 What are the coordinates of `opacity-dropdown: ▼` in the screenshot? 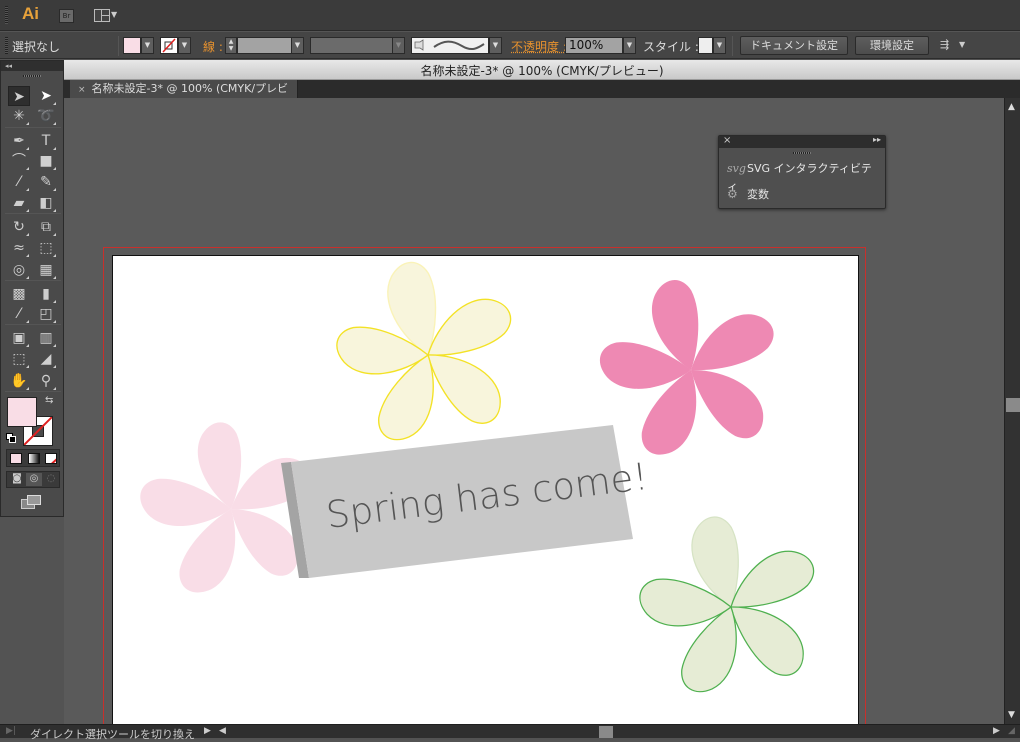 It's located at (629, 45).